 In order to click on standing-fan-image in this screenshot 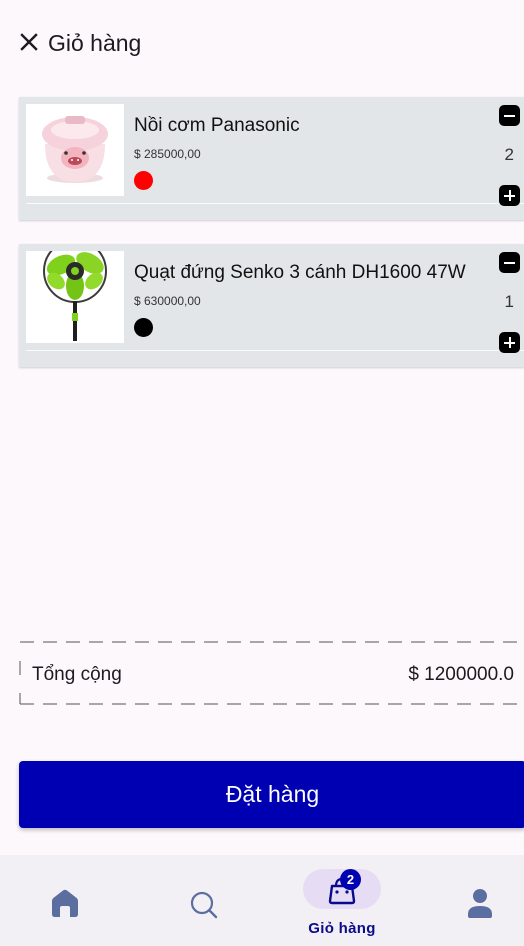, I will do `click(75, 297)`.